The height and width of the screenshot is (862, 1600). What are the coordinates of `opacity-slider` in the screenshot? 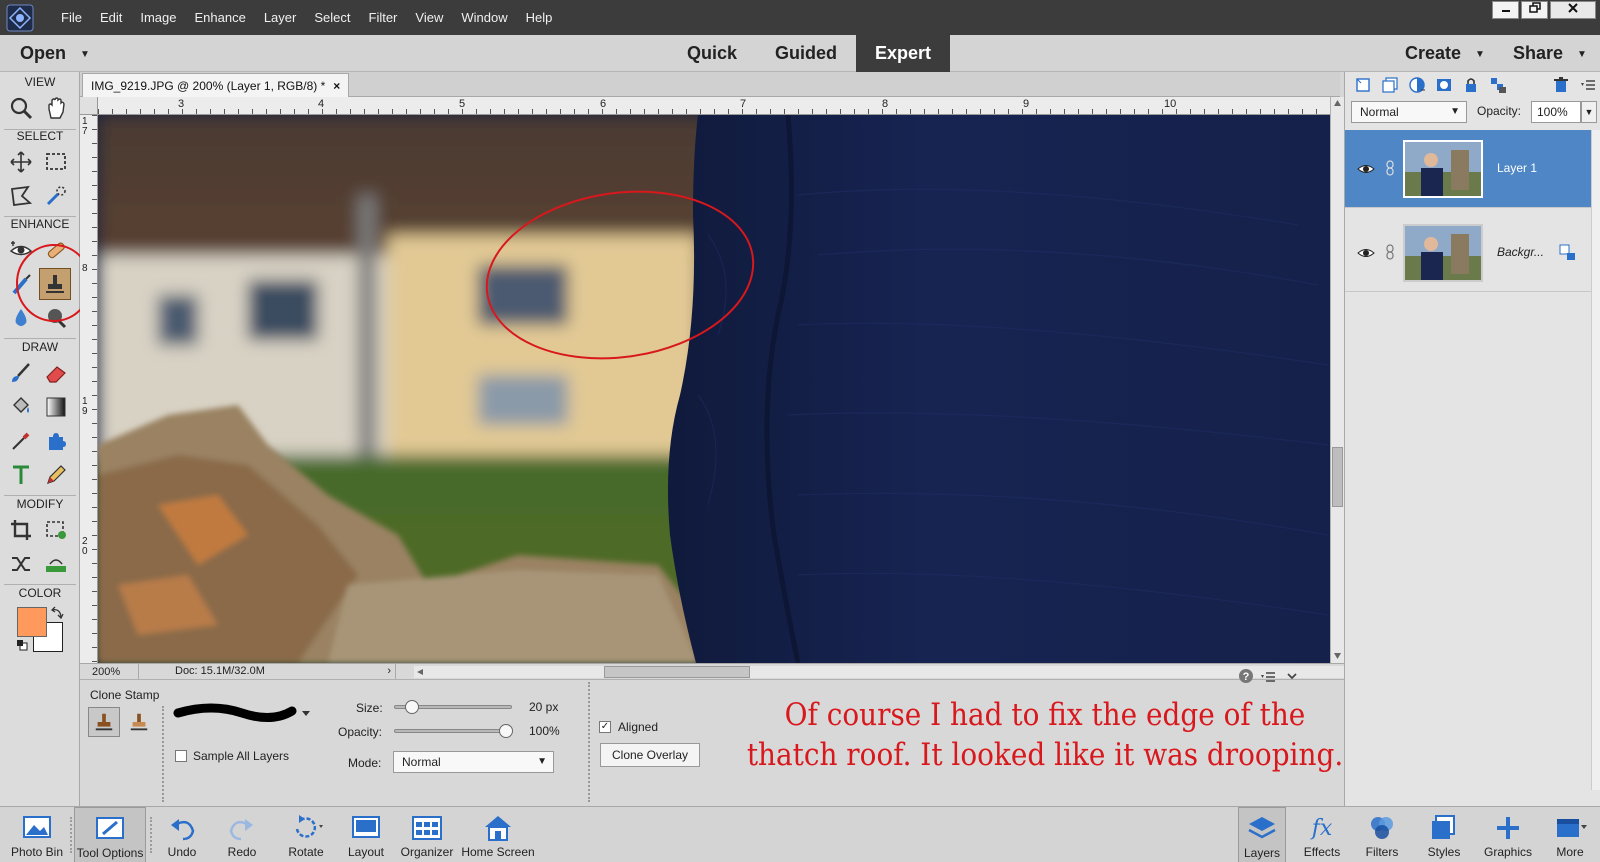 It's located at (453, 731).